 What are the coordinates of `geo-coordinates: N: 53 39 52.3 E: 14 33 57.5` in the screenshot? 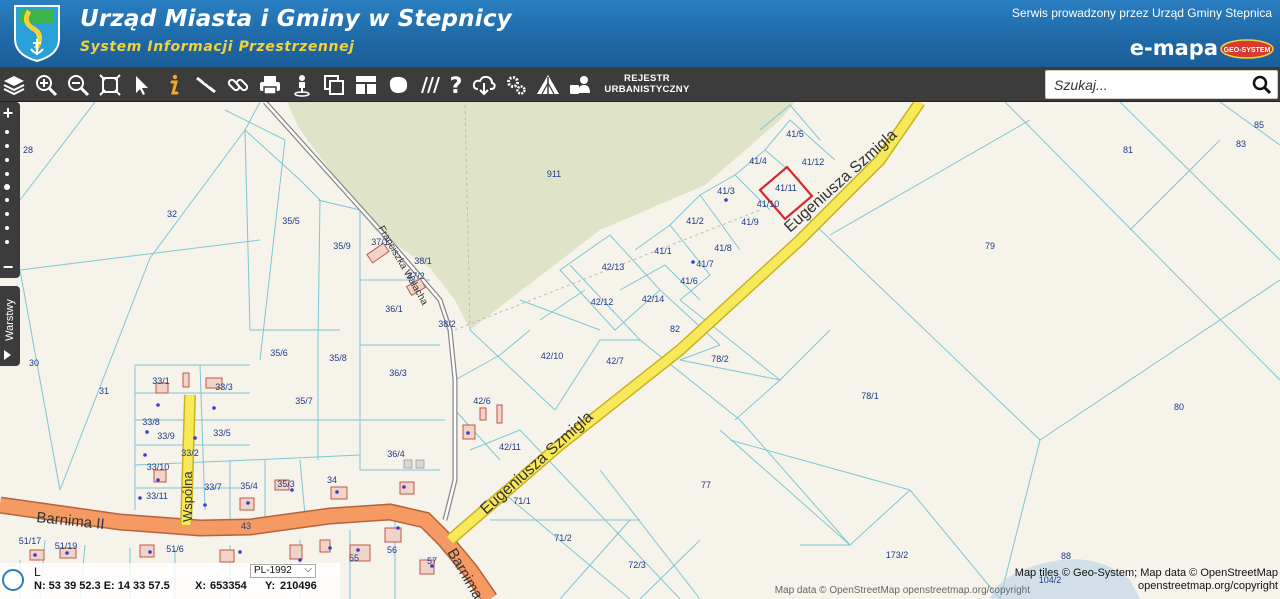 It's located at (102, 586).